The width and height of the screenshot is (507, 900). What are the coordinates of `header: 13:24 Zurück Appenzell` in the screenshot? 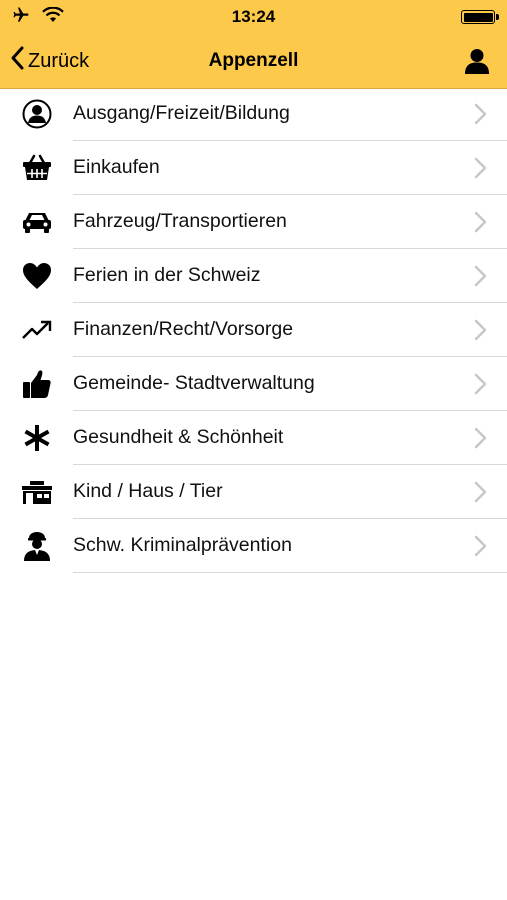 It's located at (253, 44).